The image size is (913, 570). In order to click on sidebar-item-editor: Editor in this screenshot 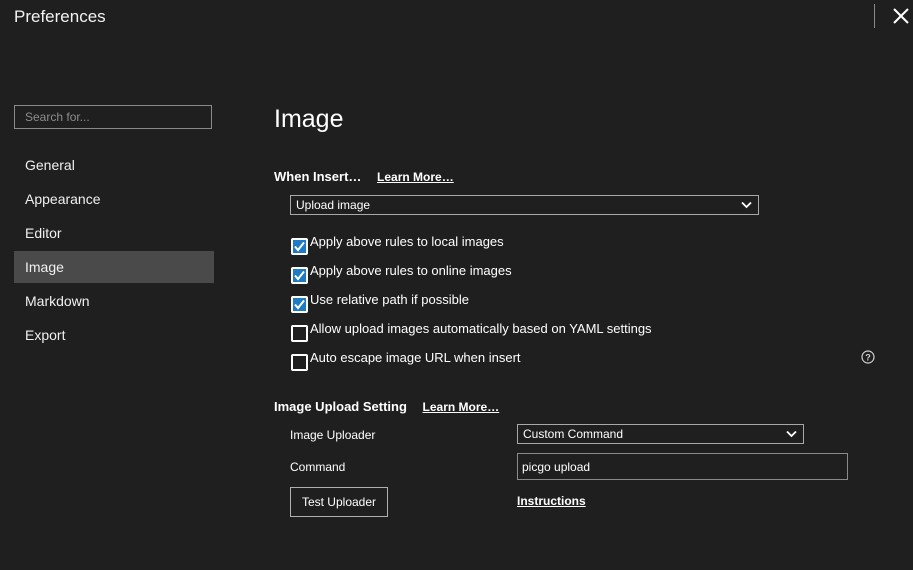, I will do `click(114, 233)`.